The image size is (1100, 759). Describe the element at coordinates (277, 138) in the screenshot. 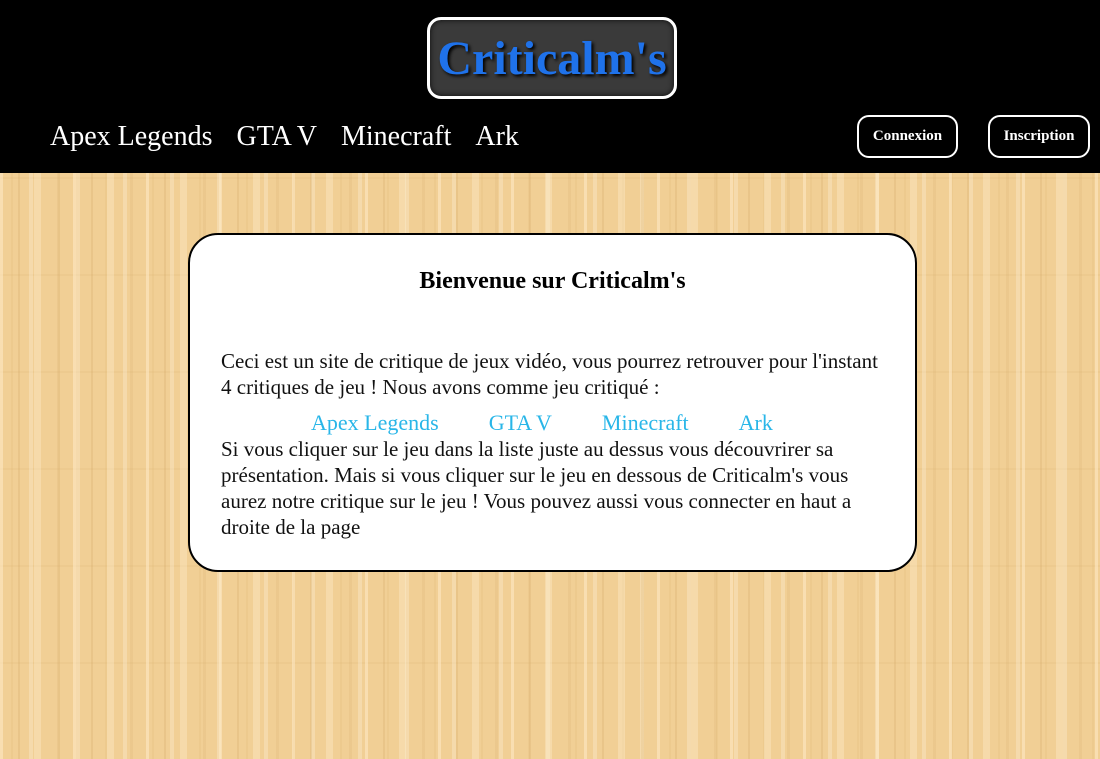

I see `nav-link-gta-v: GTA V` at that location.